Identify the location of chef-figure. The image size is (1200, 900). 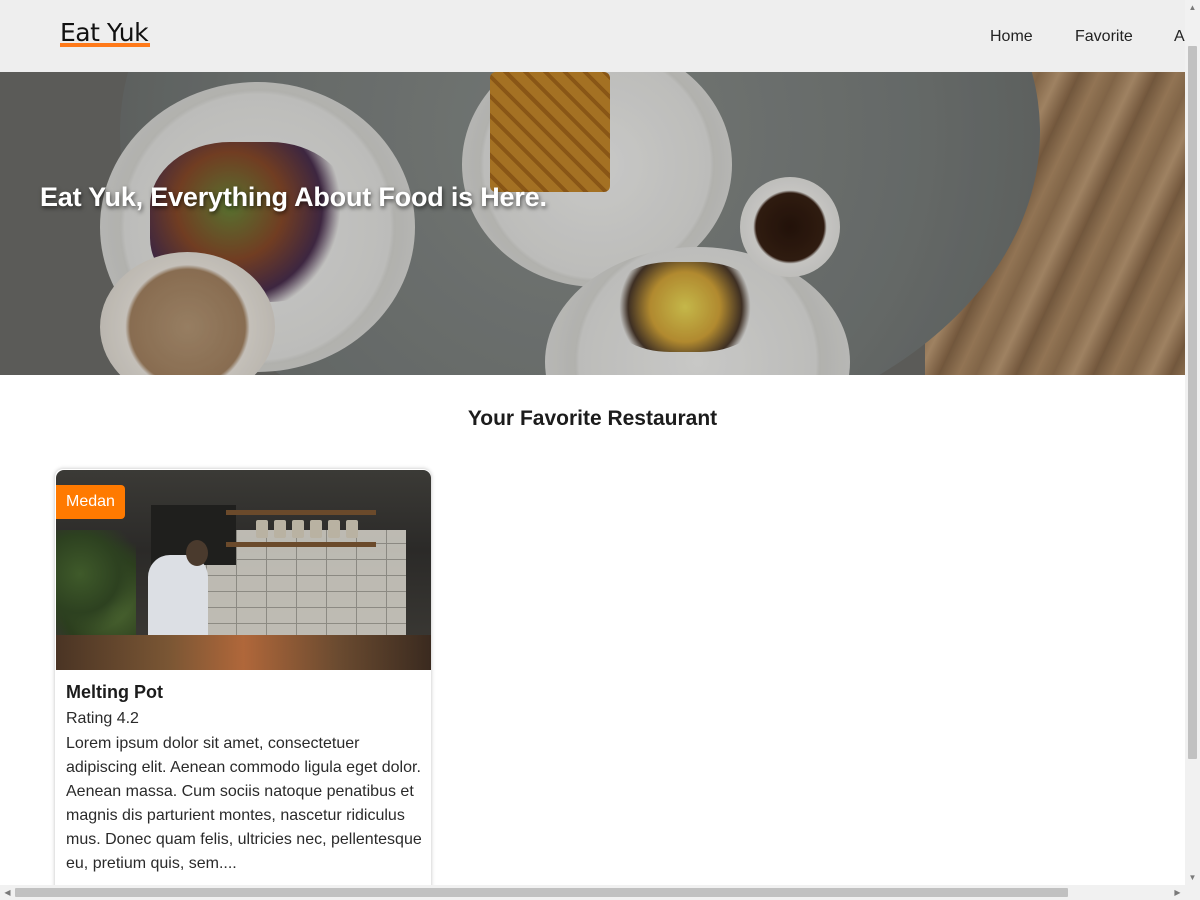
(178, 600).